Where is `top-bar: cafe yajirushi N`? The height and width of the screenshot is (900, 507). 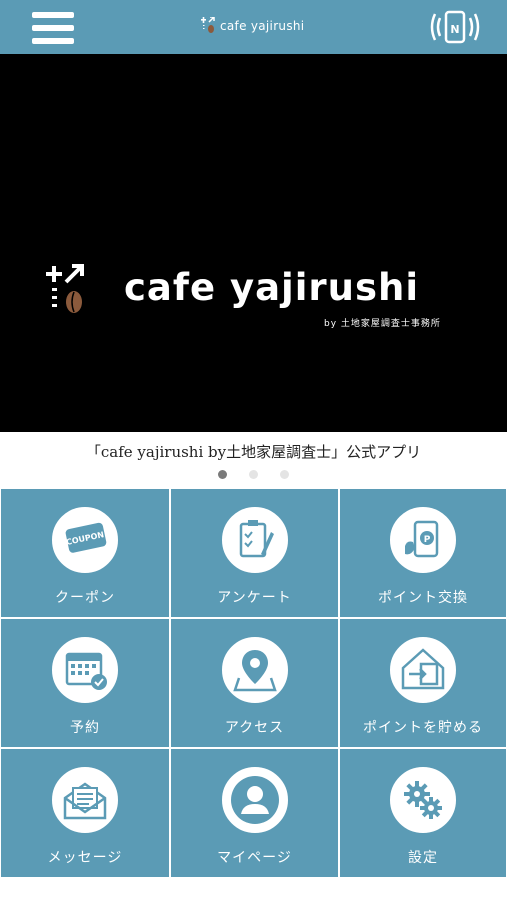
top-bar: cafe yajirushi N is located at coordinates (253, 27).